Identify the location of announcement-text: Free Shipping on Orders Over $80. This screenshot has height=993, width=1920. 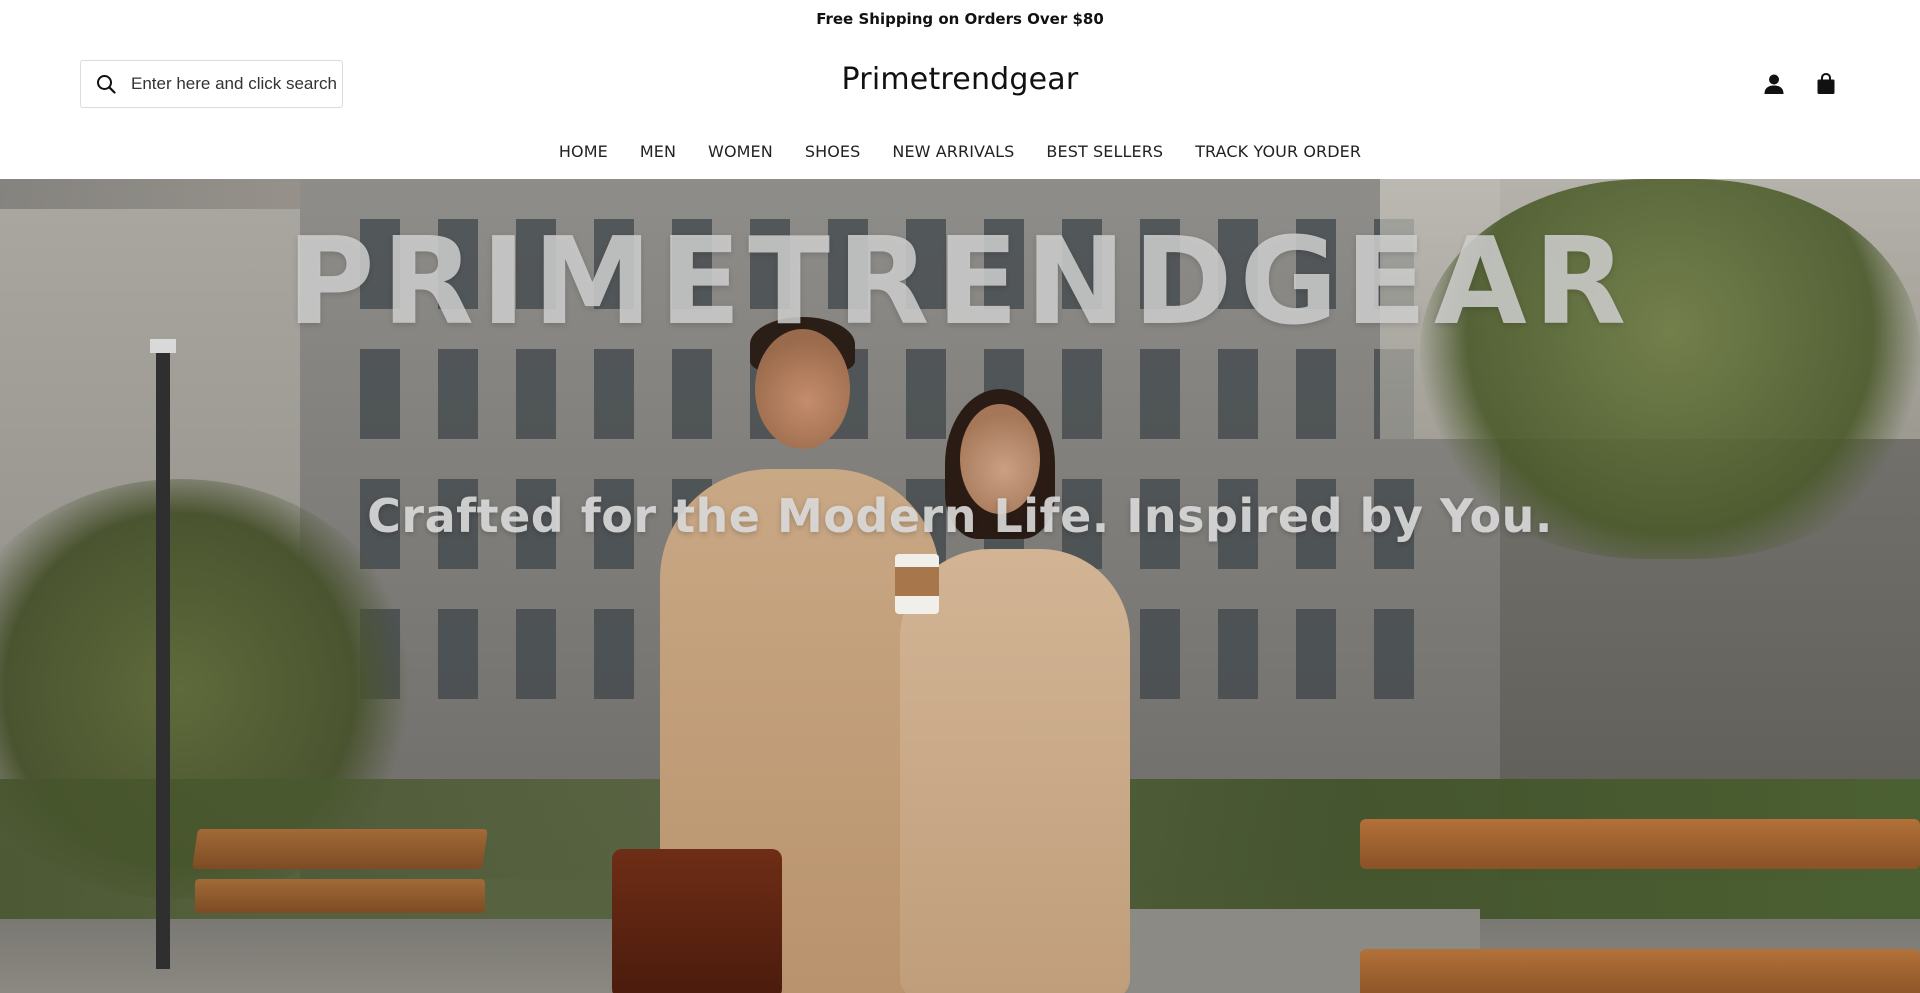
(960, 19).